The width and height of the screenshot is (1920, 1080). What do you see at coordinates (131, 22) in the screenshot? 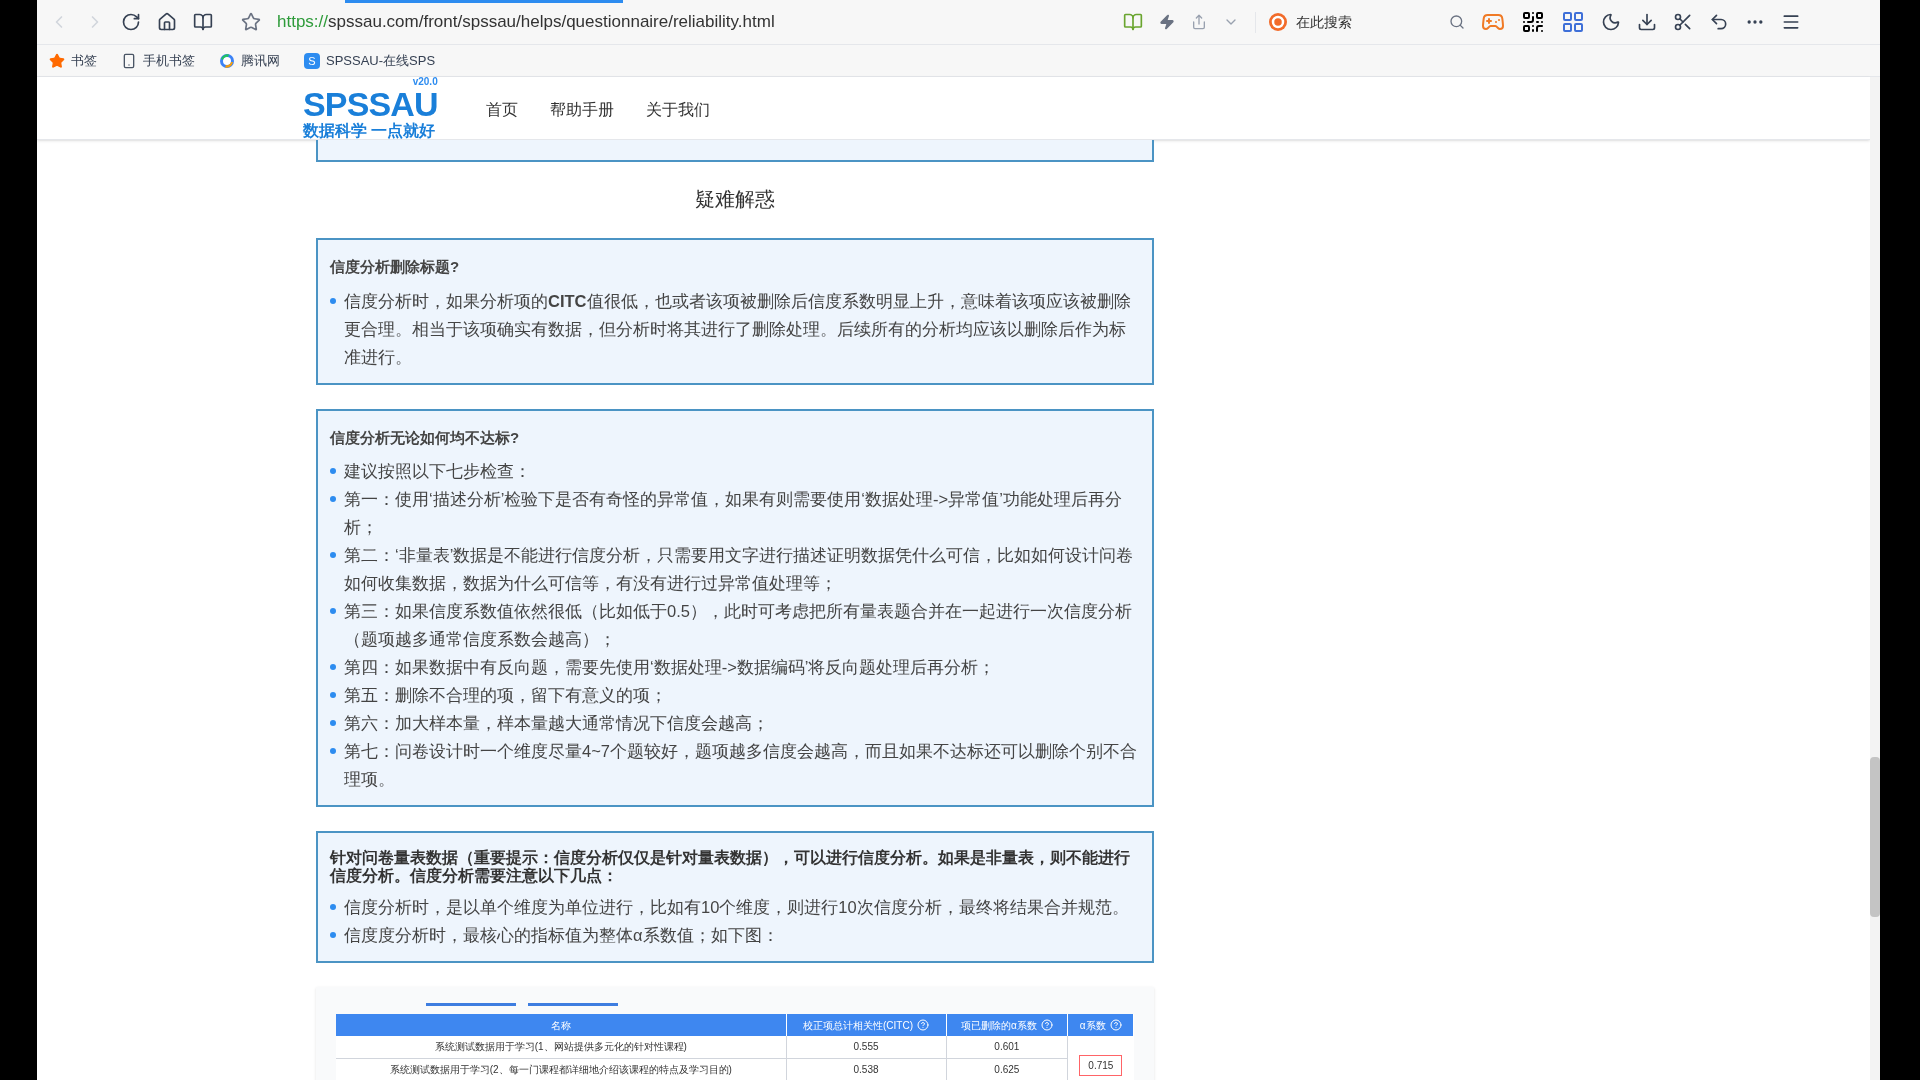
I see `reload-icon` at bounding box center [131, 22].